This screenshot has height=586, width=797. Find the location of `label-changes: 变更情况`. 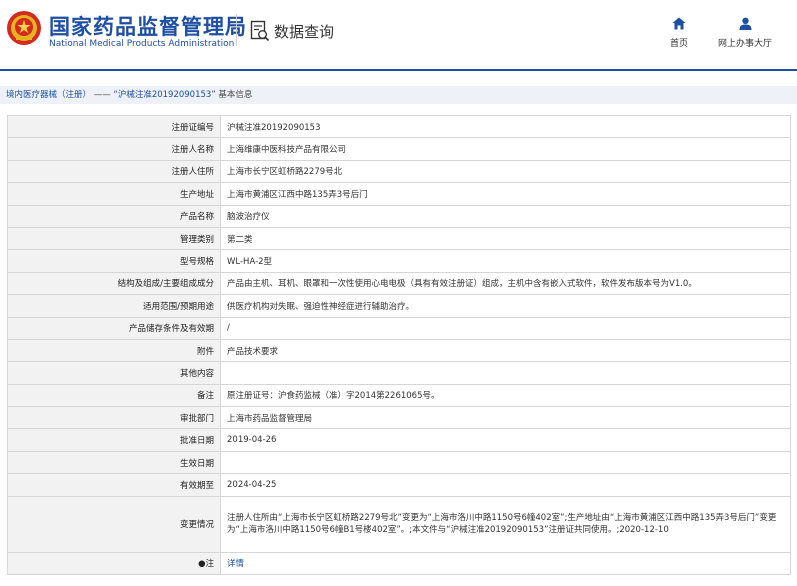

label-changes: 变更情况 is located at coordinates (114, 524).